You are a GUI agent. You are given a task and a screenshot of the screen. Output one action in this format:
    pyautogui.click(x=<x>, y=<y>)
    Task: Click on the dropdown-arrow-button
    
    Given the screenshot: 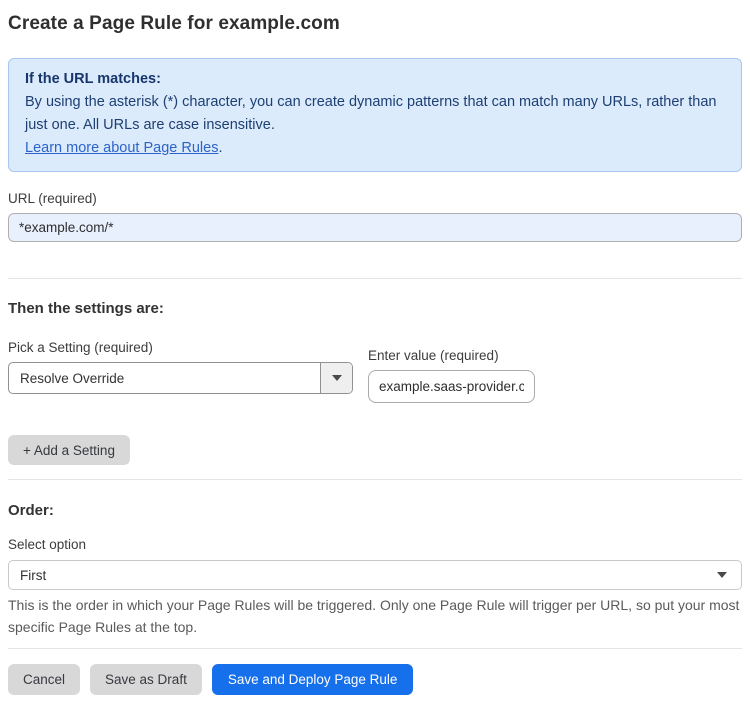 What is the action you would take?
    pyautogui.click(x=336, y=378)
    